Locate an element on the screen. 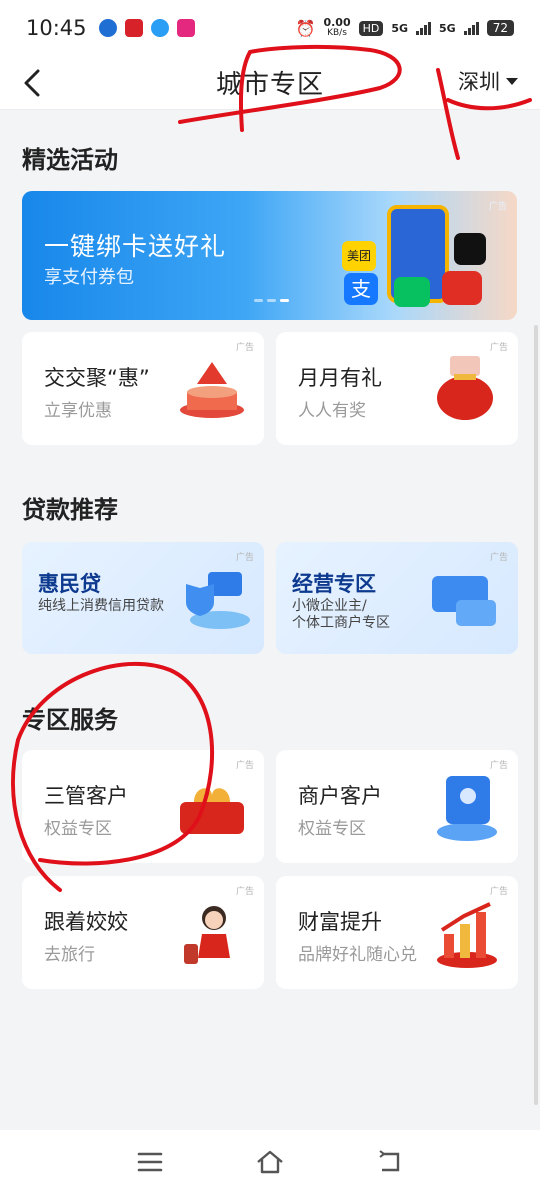  home-icon is located at coordinates (270, 1162).